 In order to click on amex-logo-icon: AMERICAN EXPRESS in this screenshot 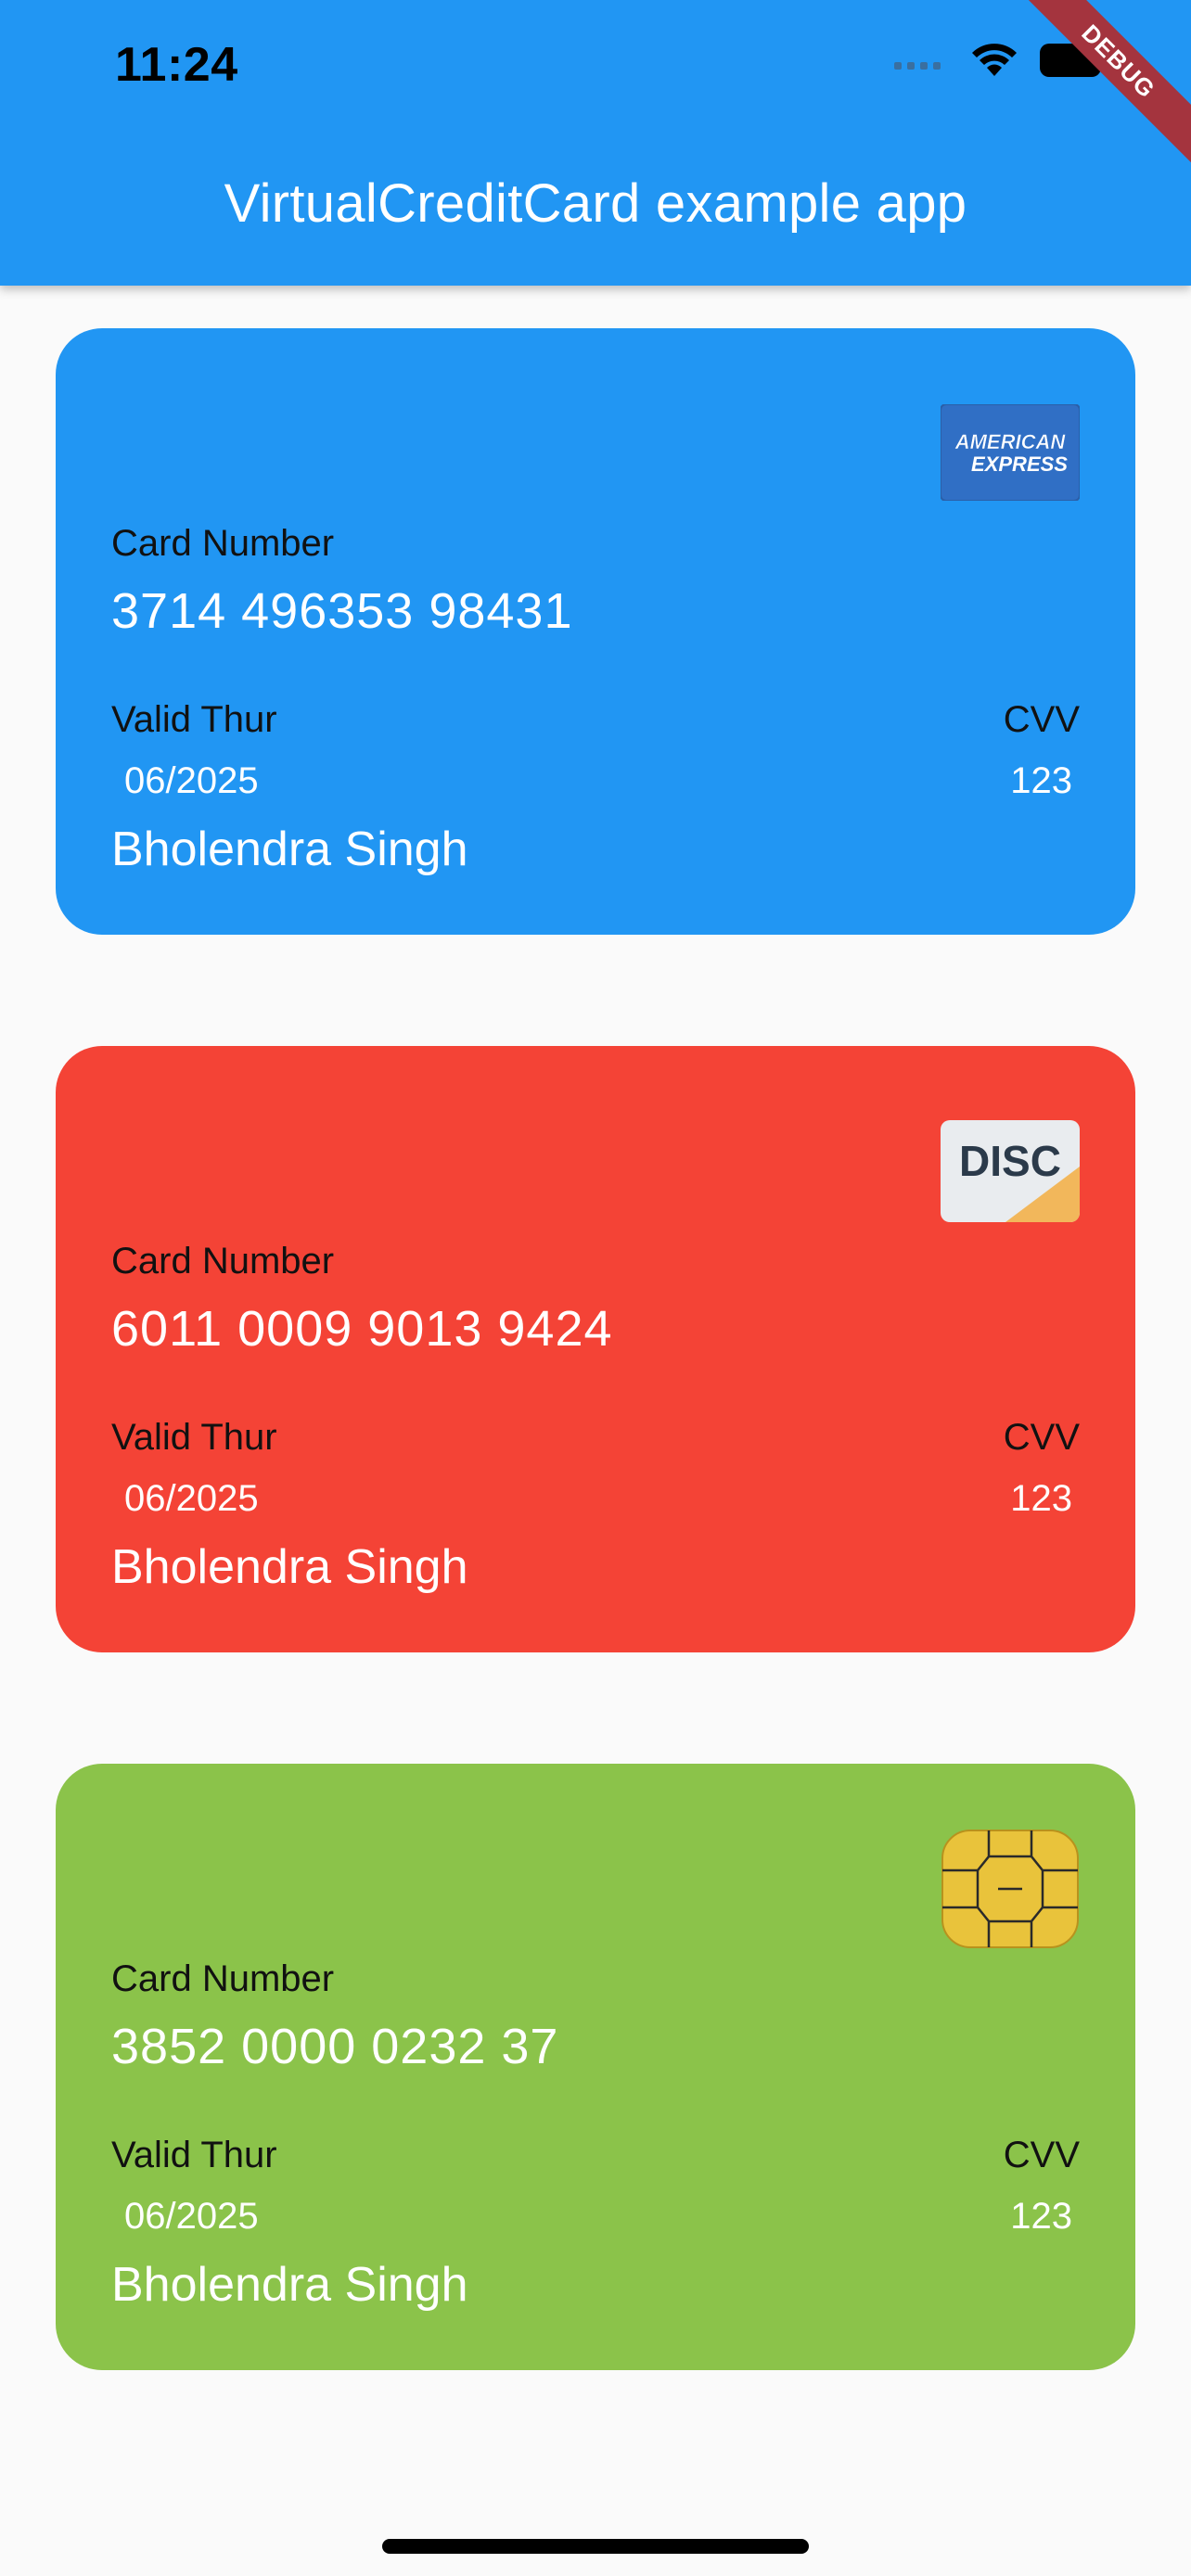, I will do `click(1010, 452)`.